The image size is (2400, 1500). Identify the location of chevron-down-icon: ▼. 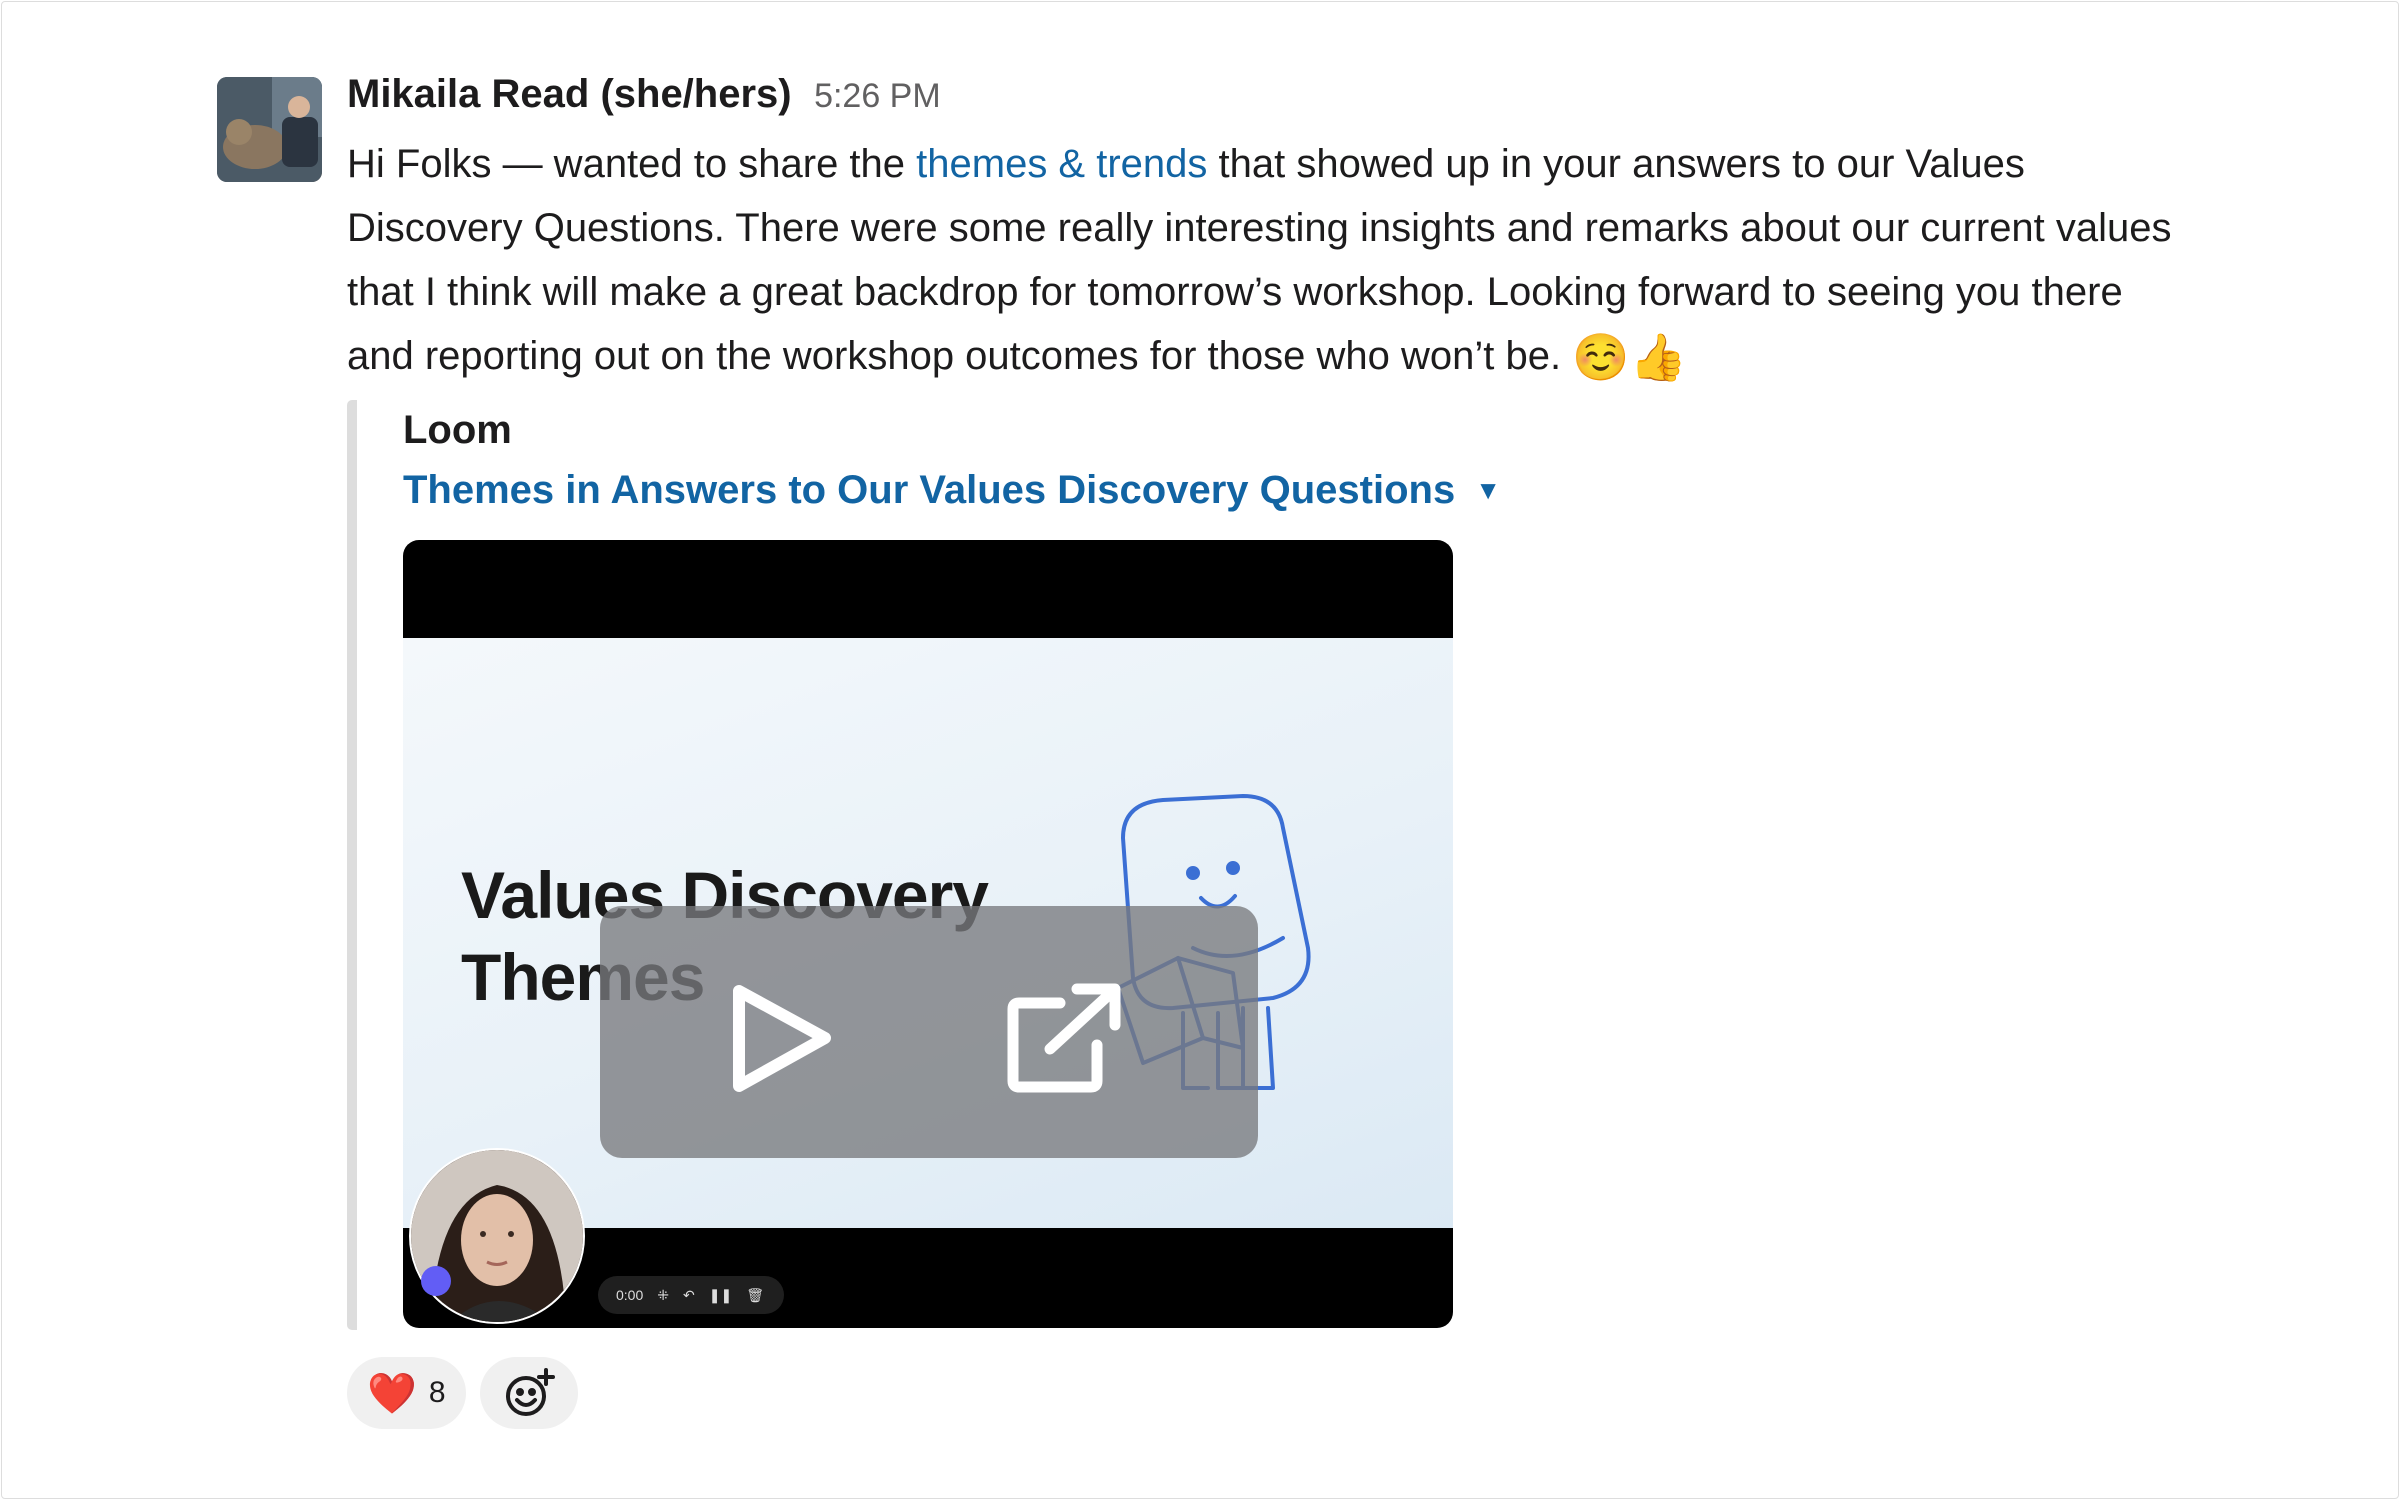
(1488, 490).